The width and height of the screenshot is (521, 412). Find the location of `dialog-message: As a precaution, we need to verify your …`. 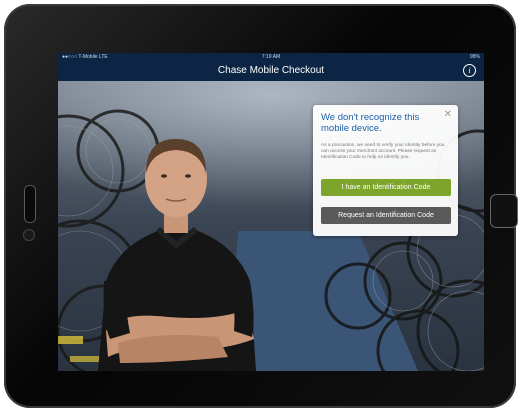

dialog-message: As a precaution, we need to verify your … is located at coordinates (383, 151).